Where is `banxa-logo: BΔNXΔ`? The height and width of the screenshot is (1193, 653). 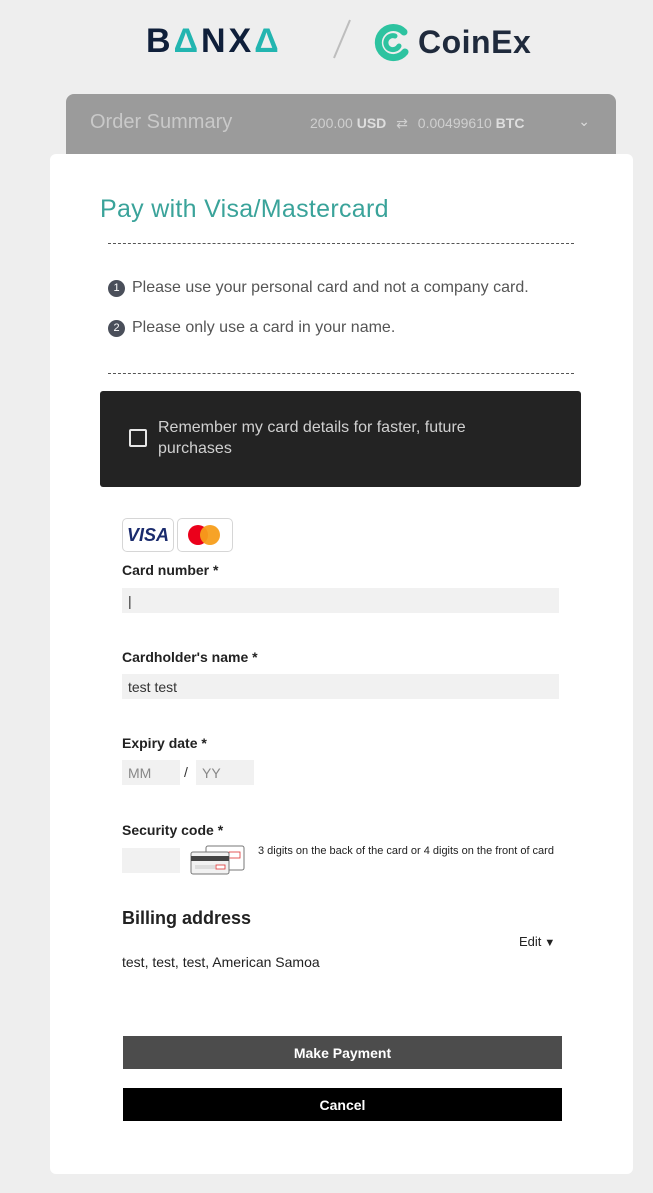
banxa-logo: BΔNXΔ is located at coordinates (214, 41).